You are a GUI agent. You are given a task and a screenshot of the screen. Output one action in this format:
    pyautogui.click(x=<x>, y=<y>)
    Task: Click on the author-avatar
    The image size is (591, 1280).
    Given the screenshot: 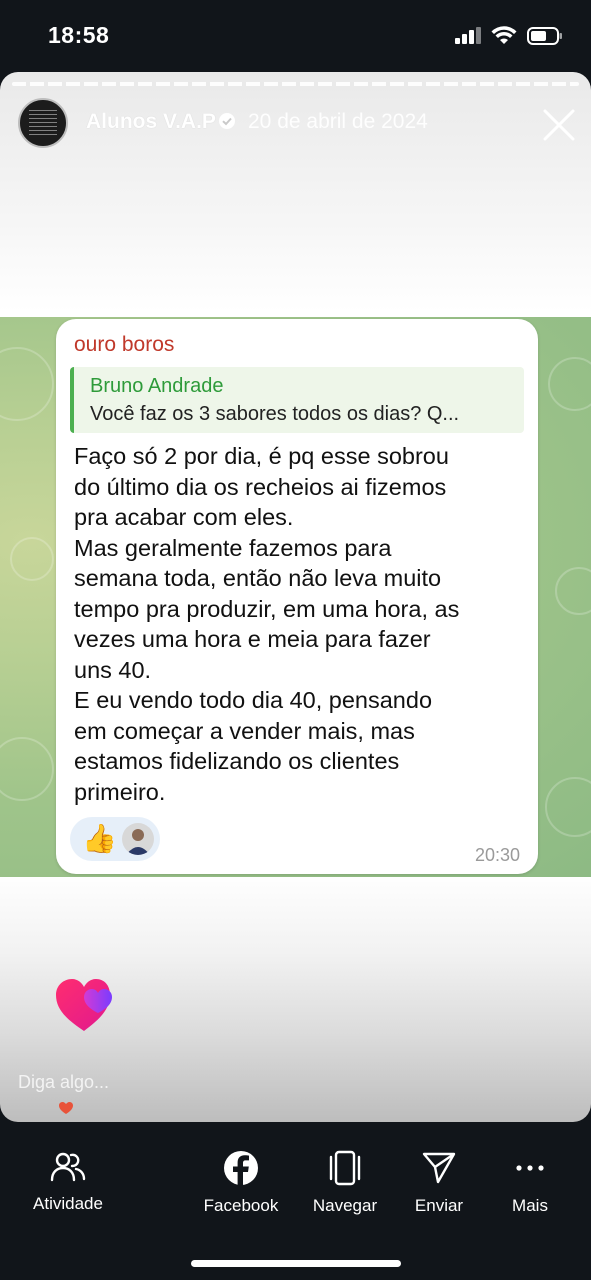 What is the action you would take?
    pyautogui.click(x=43, y=123)
    